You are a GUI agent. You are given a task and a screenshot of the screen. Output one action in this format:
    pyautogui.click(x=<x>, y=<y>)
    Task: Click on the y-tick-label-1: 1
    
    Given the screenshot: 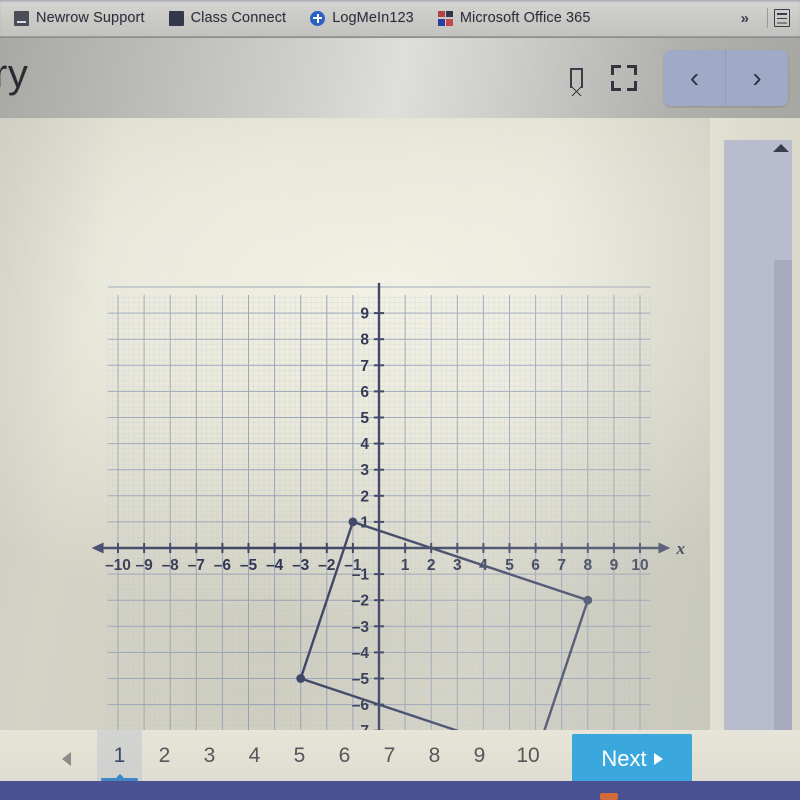 What is the action you would take?
    pyautogui.click(x=364, y=522)
    